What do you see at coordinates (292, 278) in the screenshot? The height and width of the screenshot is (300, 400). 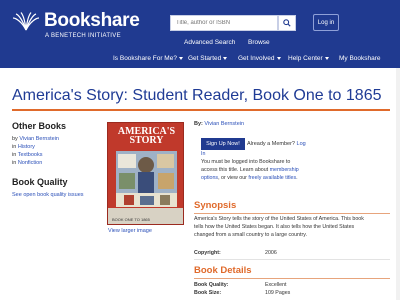 I see `book-details-divider` at bounding box center [292, 278].